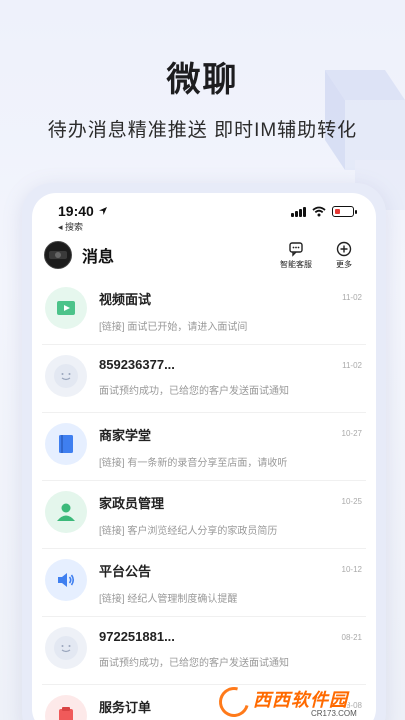  What do you see at coordinates (132, 503) in the screenshot?
I see `message-title: 家政员管理` at bounding box center [132, 503].